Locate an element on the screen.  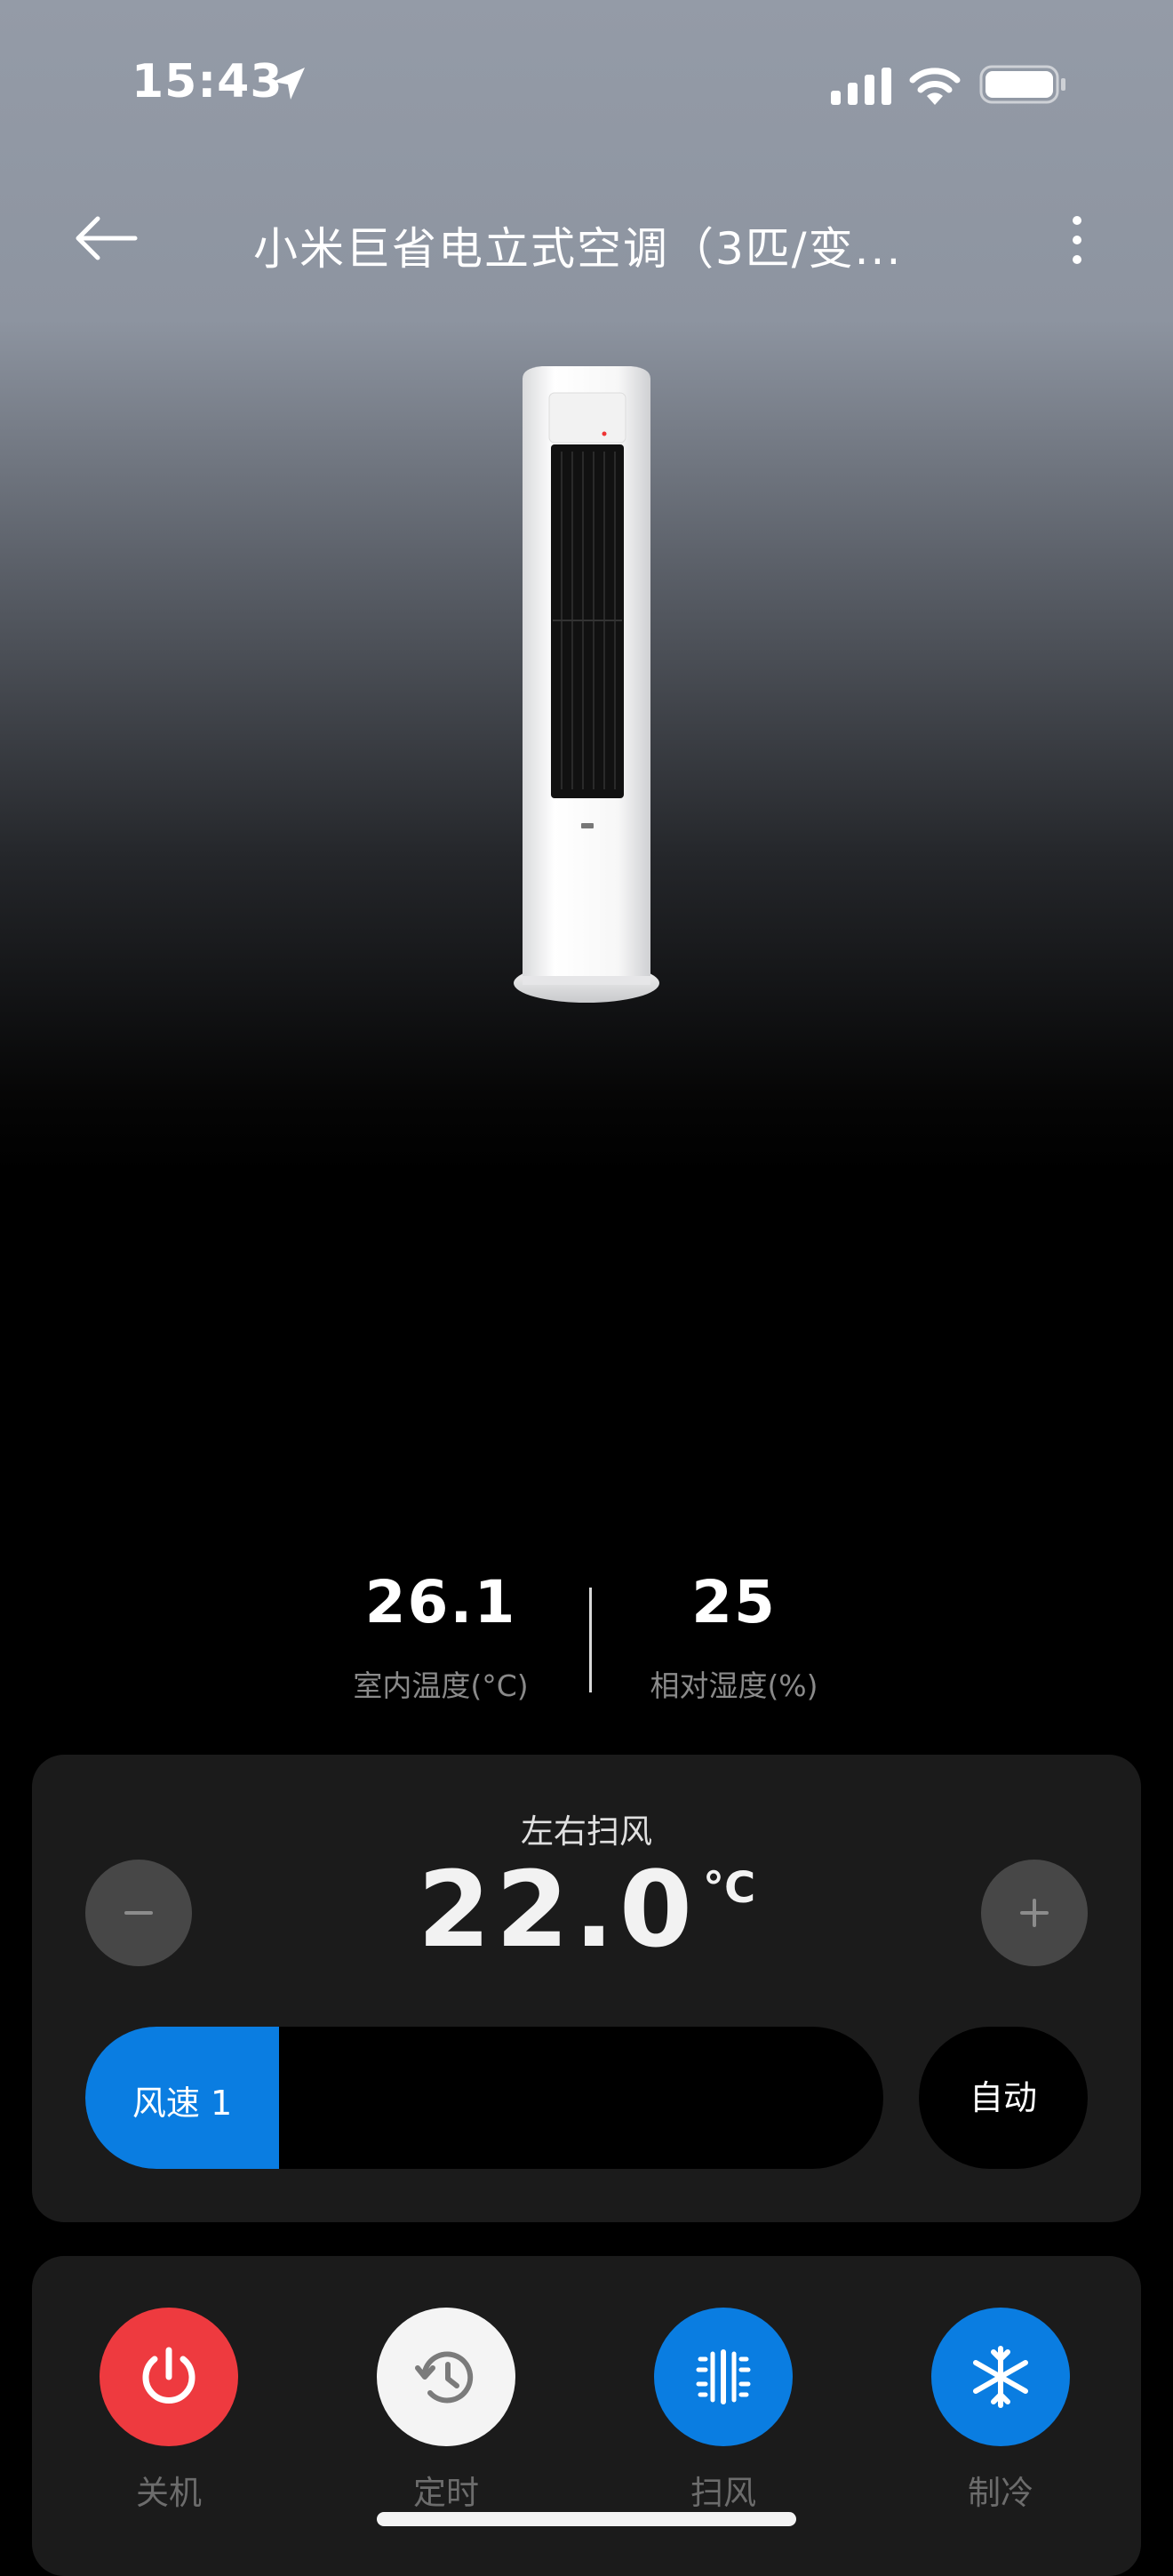
cool-mode-button: 制冷 is located at coordinates (1001, 2411).